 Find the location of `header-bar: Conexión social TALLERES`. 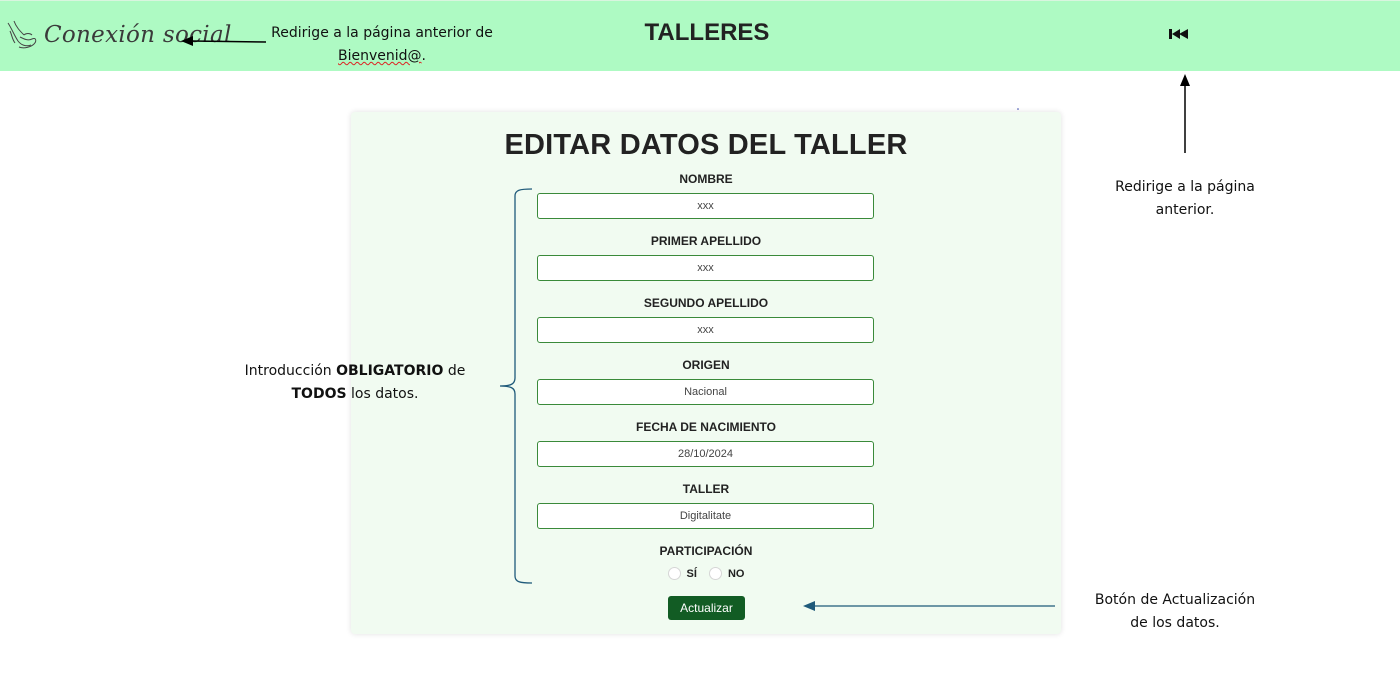

header-bar: Conexión social TALLERES is located at coordinates (700, 35).